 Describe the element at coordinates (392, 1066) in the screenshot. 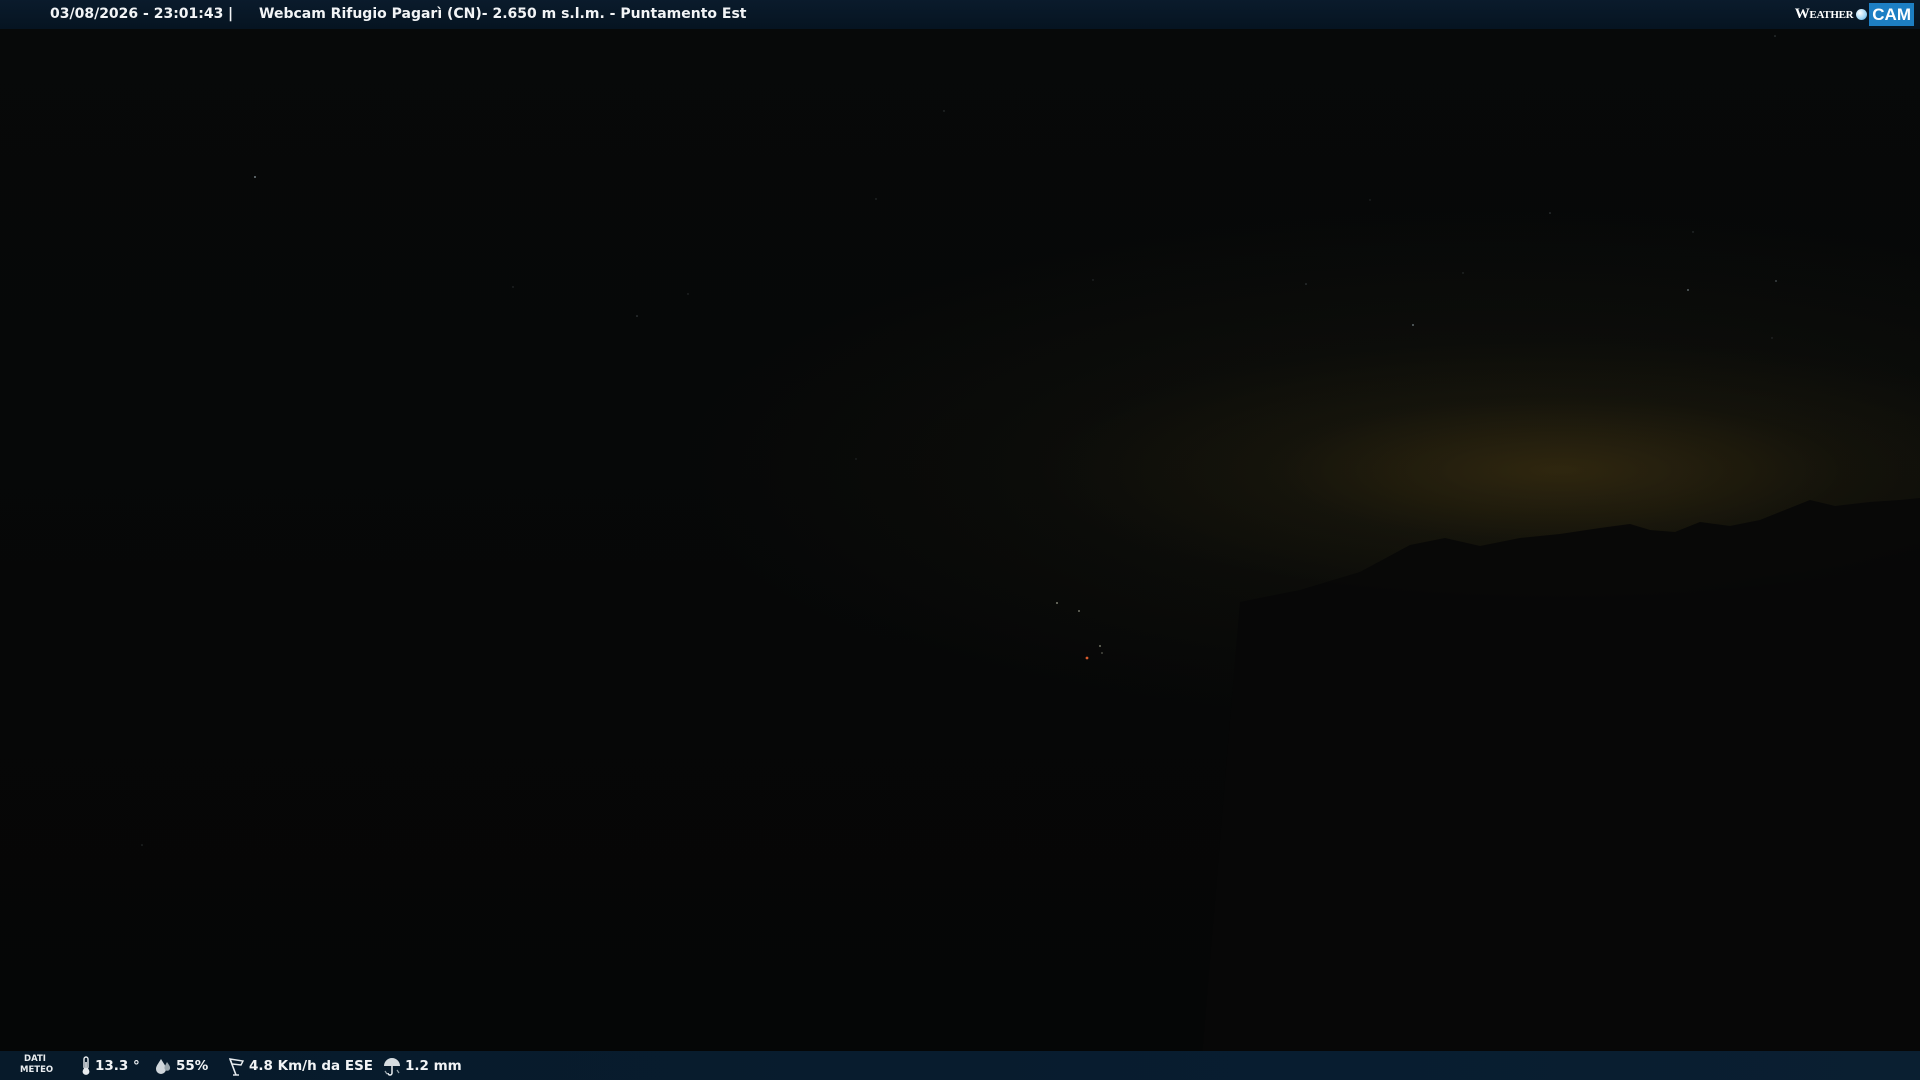

I see `umbrella-icon` at that location.